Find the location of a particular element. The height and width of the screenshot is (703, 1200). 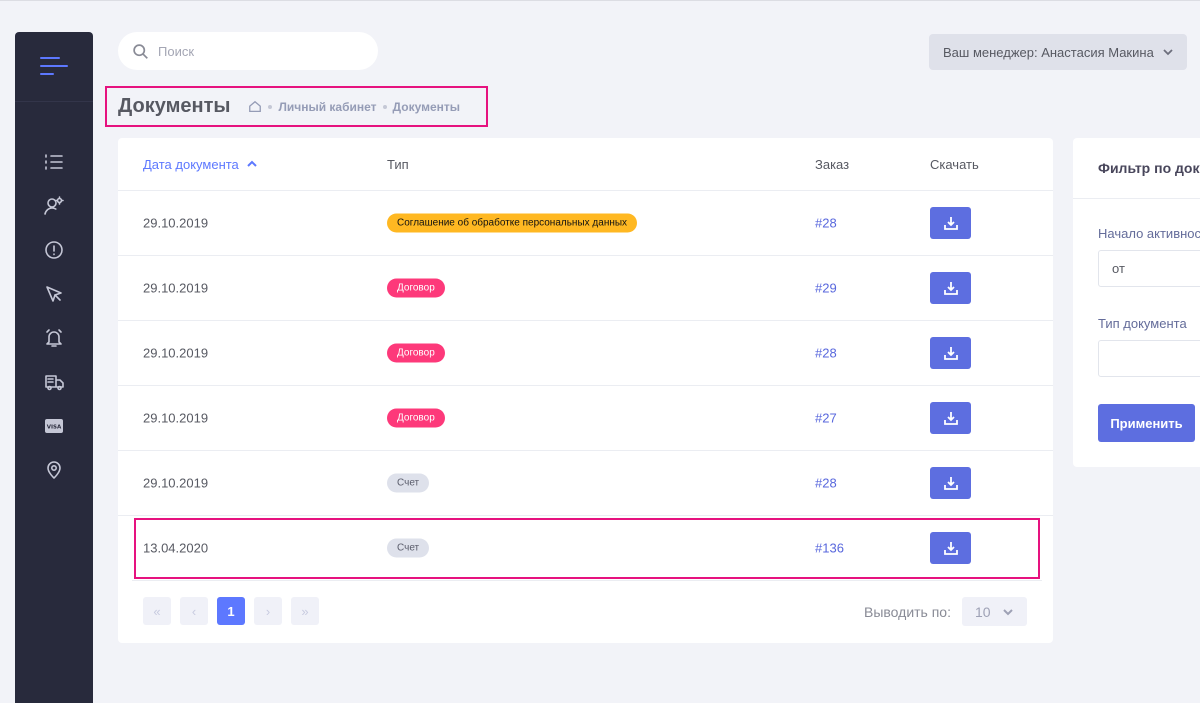

order-link: #29 is located at coordinates (826, 288).